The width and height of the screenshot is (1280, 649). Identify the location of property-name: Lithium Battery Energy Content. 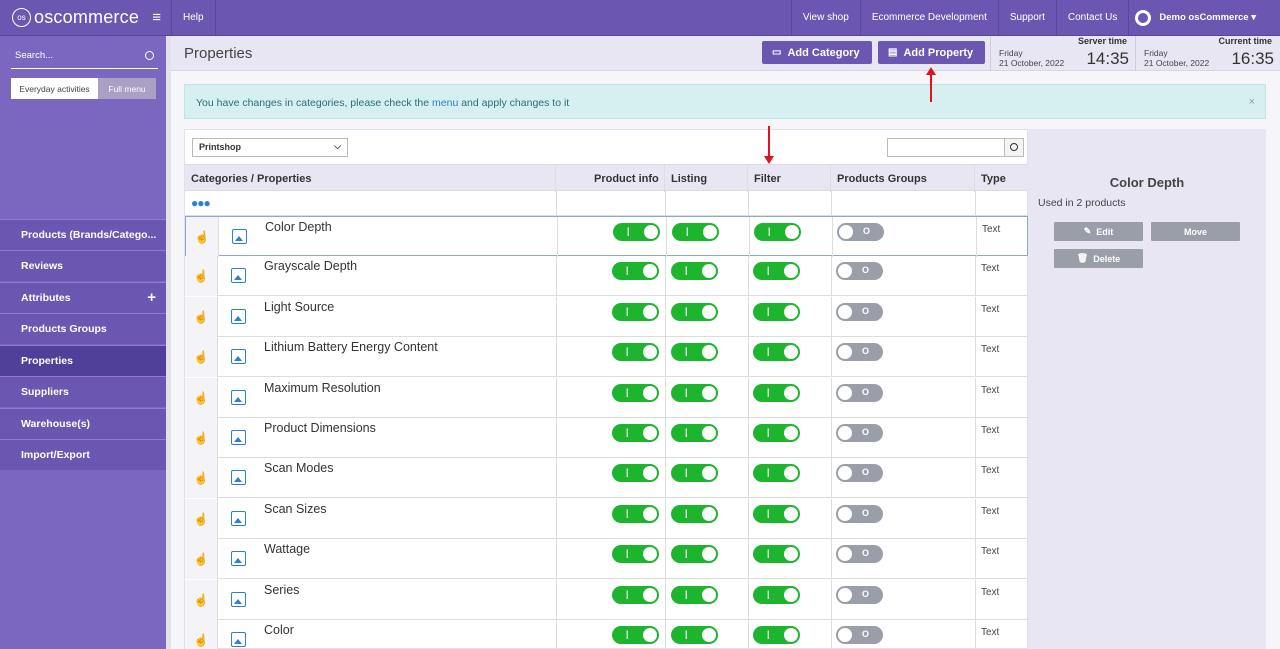
(351, 347).